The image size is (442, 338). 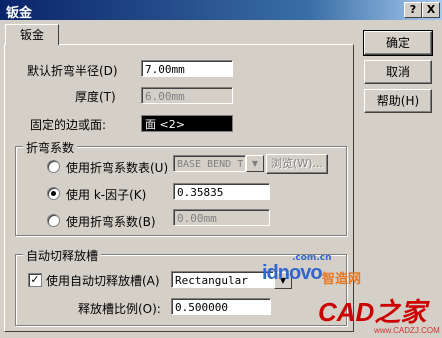 What do you see at coordinates (398, 43) in the screenshot?
I see `ok-button: 确定` at bounding box center [398, 43].